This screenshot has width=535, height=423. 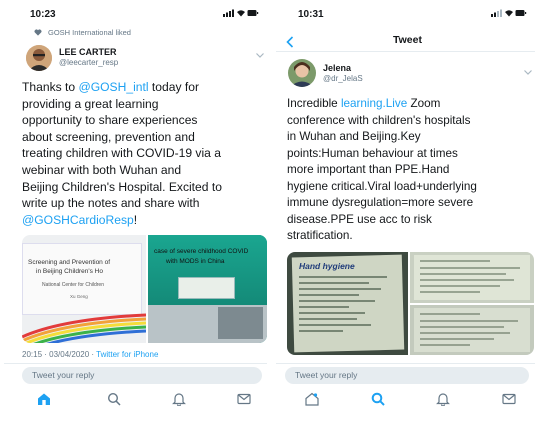 I want to click on slide-subtitle: in Beijing Children's Ho, so click(x=69, y=271).